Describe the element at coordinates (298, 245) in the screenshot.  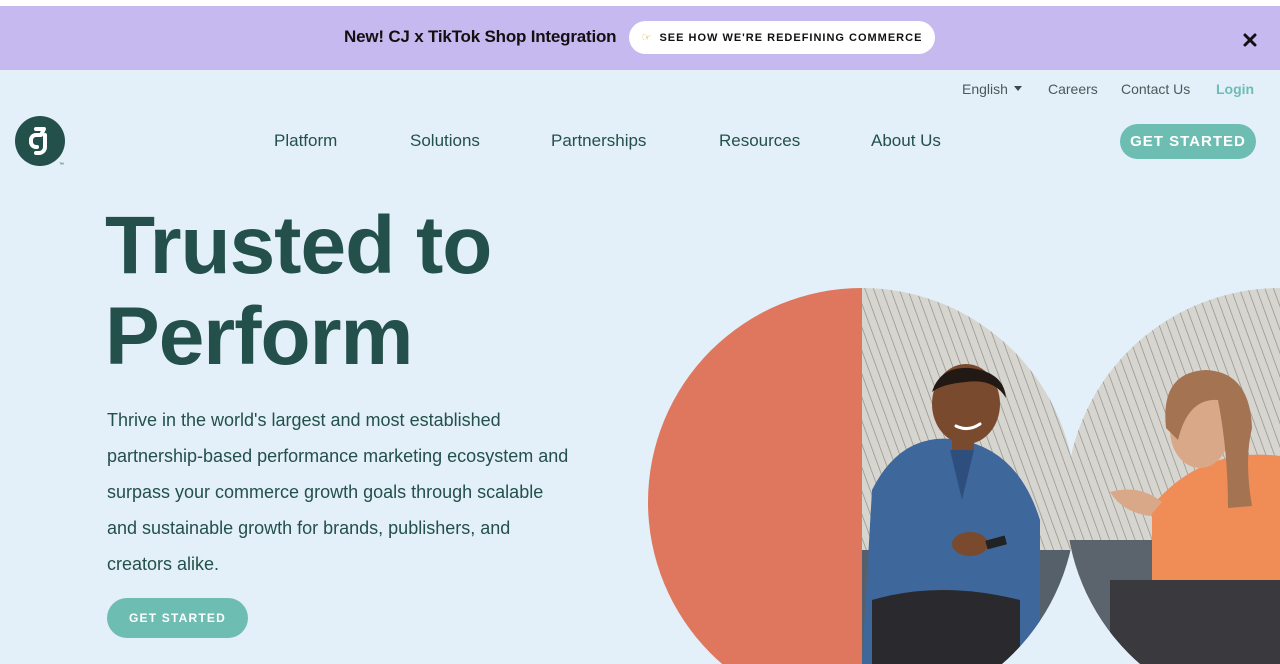
I see `hero-title-line-1: Trusted to` at that location.